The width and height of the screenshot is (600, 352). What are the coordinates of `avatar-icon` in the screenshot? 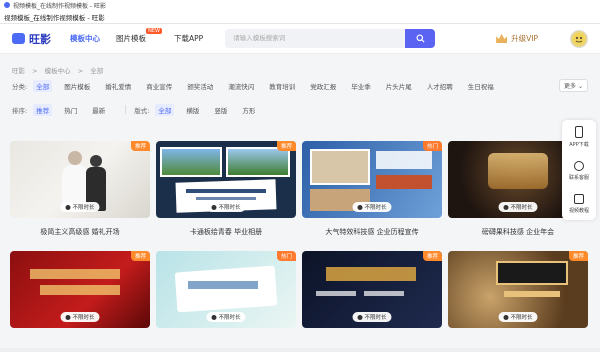 It's located at (579, 38).